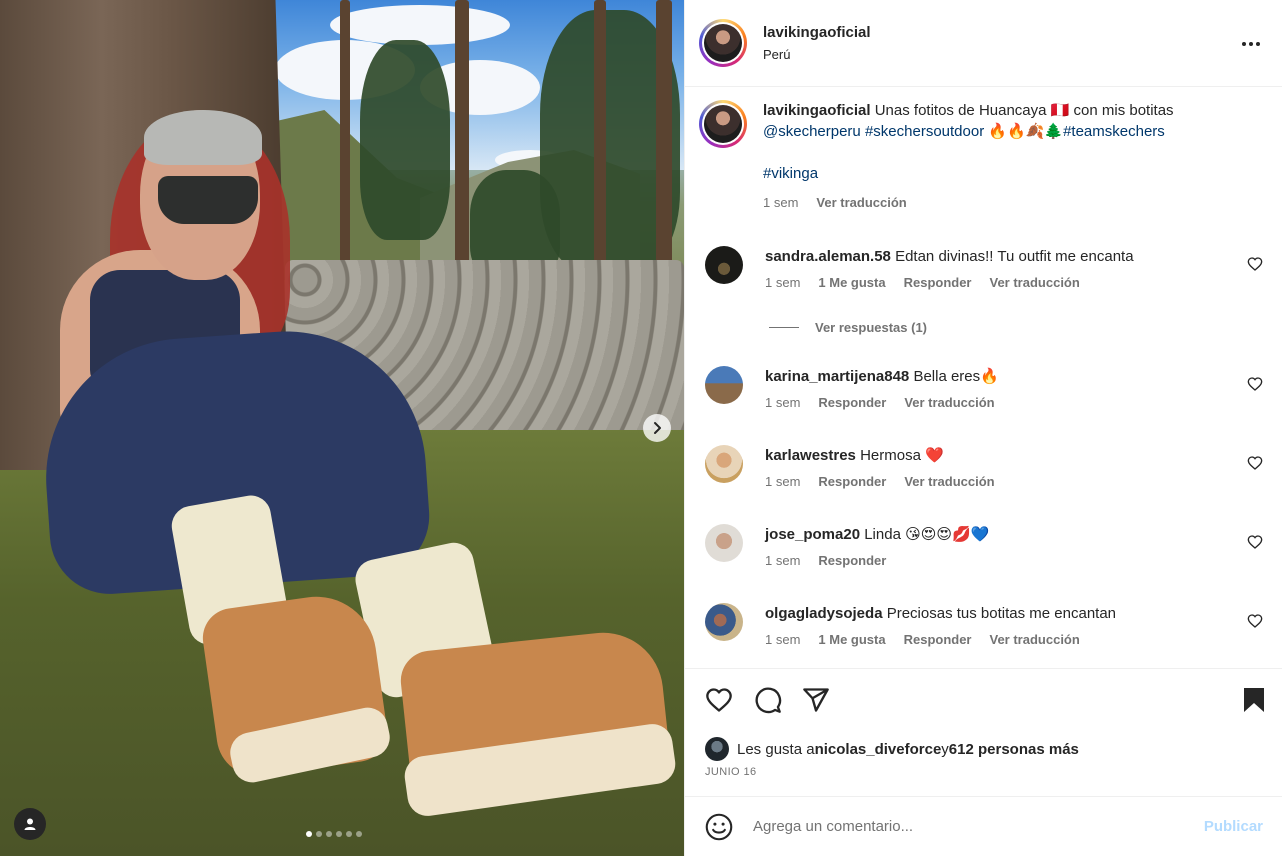  I want to click on user-tag-icon, so click(30, 824).